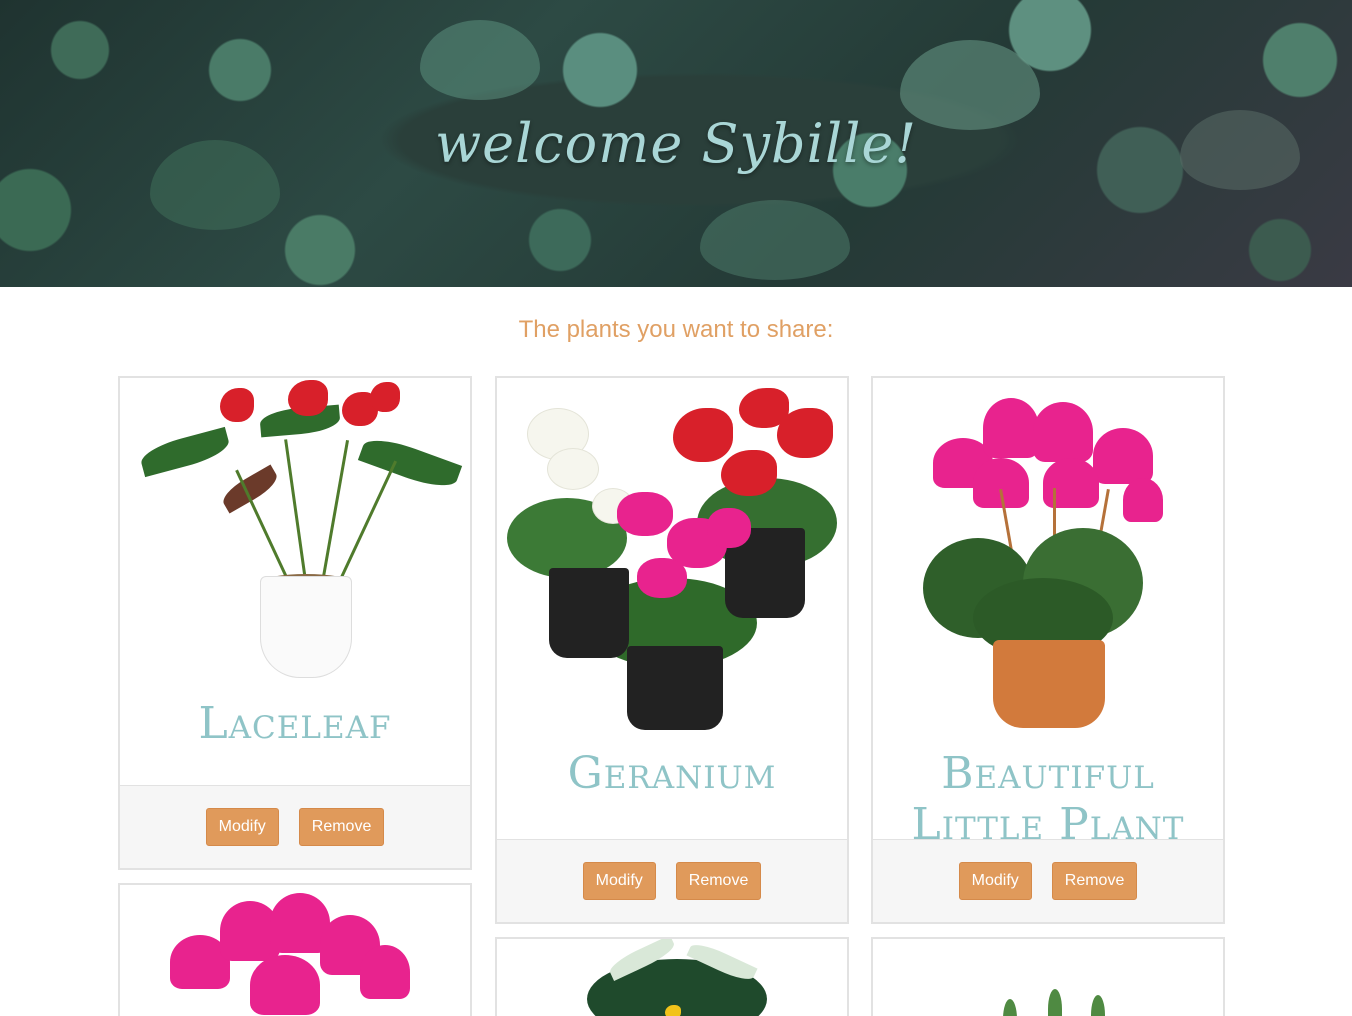  What do you see at coordinates (295, 723) in the screenshot?
I see `plant-name: Laceleaf` at bounding box center [295, 723].